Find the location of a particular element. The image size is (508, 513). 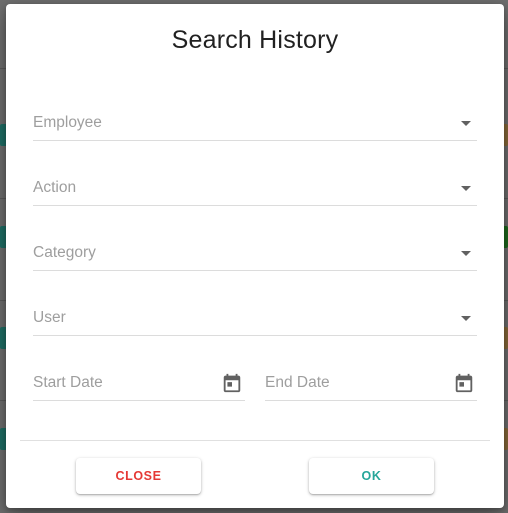

end-date-field: End Date is located at coordinates (371, 383).